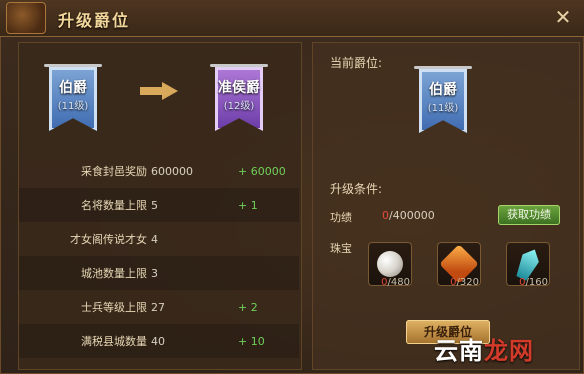  Describe the element at coordinates (341, 217) in the screenshot. I see `merit-label: 功绩` at that location.